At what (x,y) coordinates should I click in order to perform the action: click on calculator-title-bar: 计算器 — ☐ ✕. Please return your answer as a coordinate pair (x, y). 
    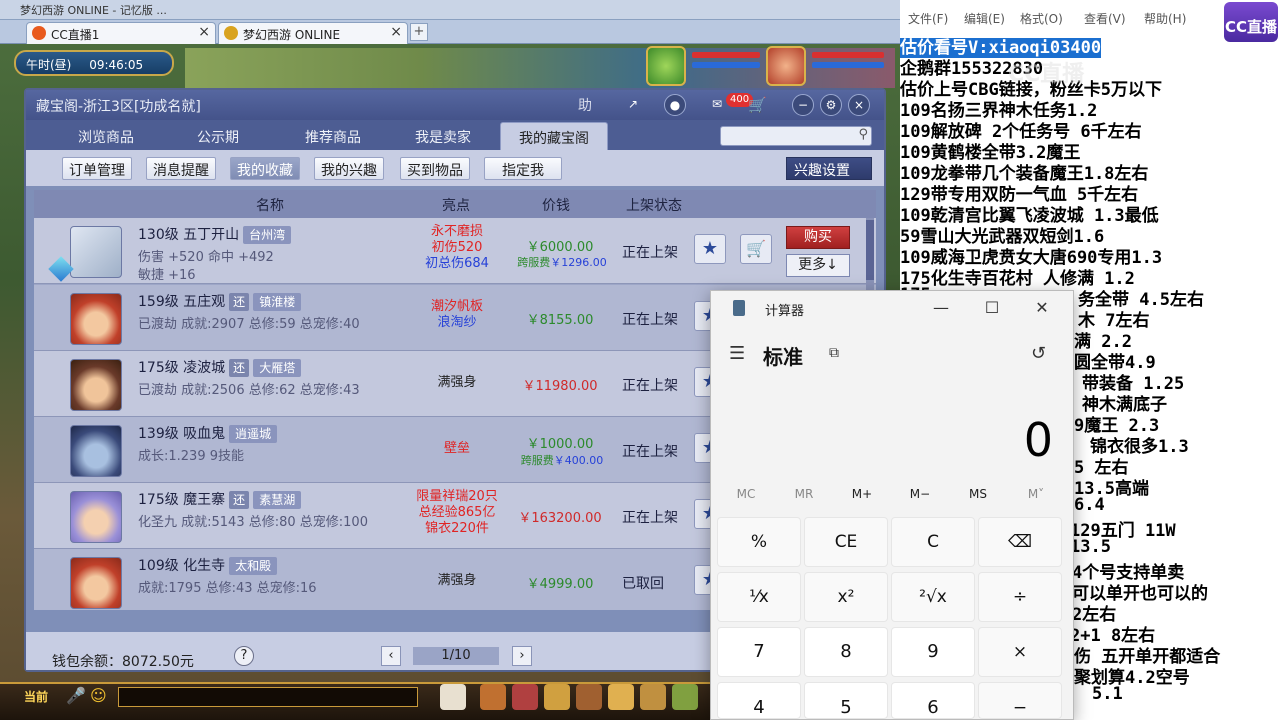
    Looking at the image, I should click on (892, 308).